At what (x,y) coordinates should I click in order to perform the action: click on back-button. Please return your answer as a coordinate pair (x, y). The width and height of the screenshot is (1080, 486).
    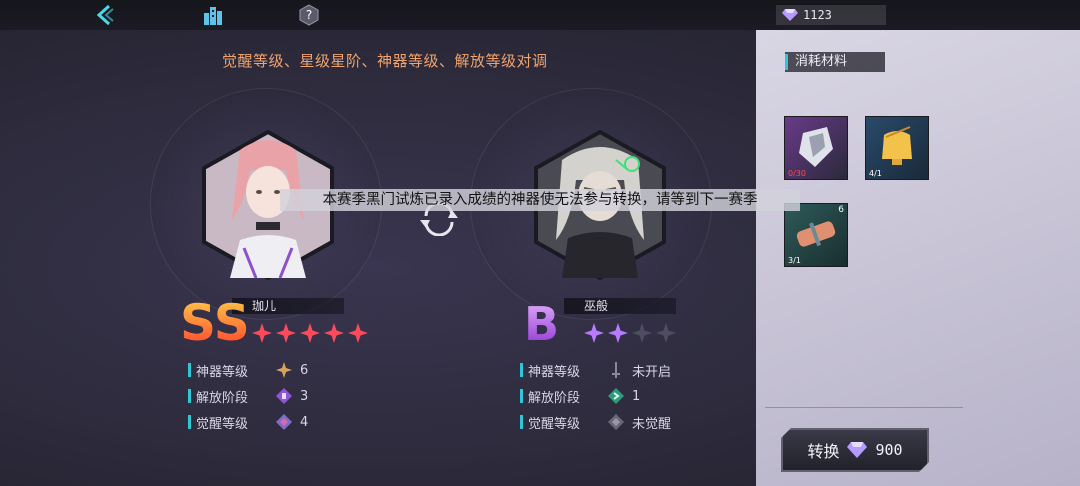
    Looking at the image, I should click on (105, 15).